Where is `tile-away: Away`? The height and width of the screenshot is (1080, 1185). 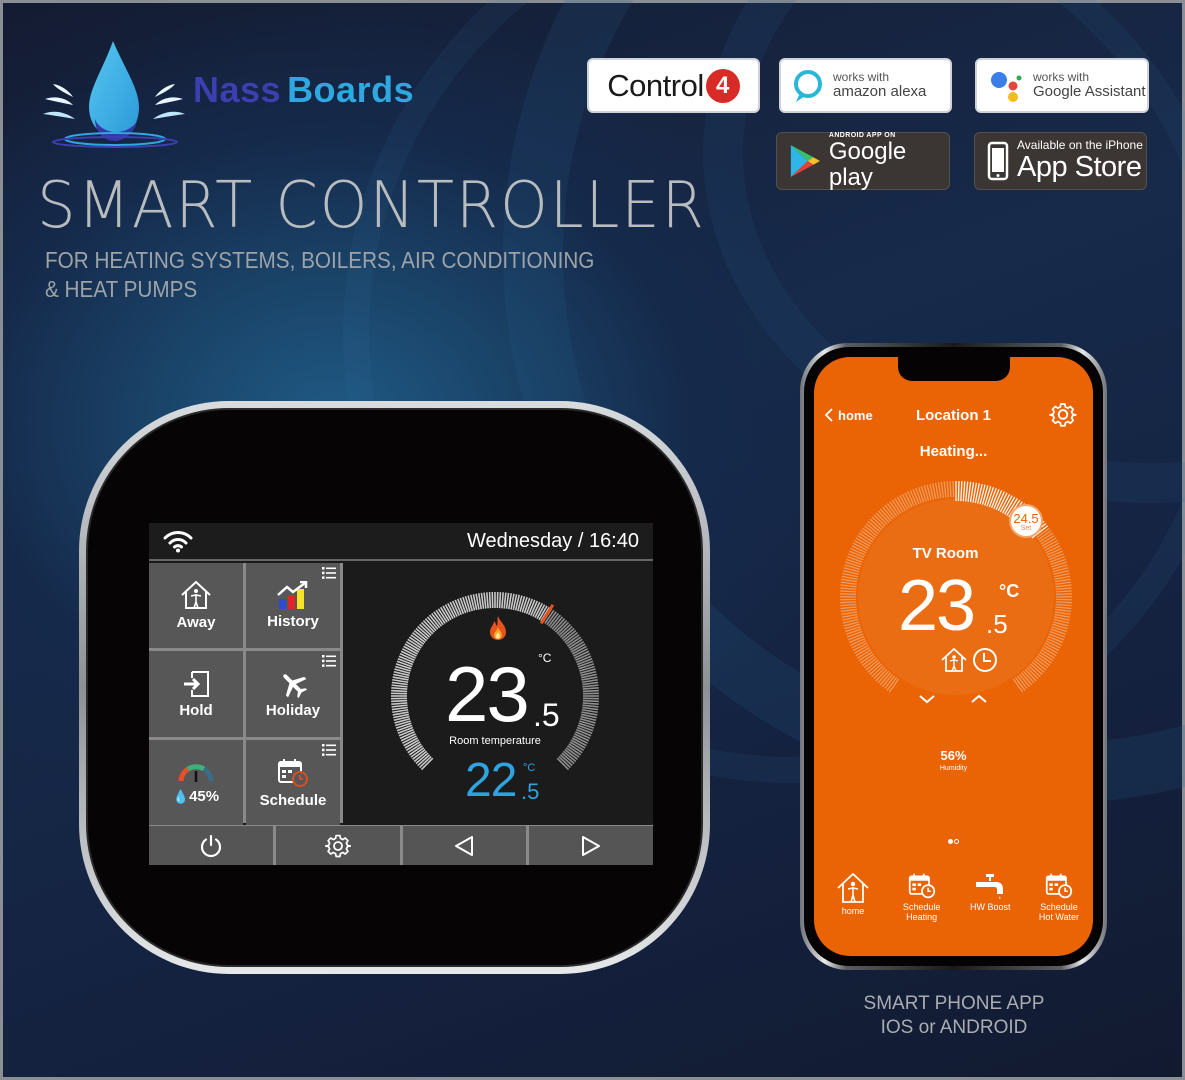 tile-away: Away is located at coordinates (196, 605).